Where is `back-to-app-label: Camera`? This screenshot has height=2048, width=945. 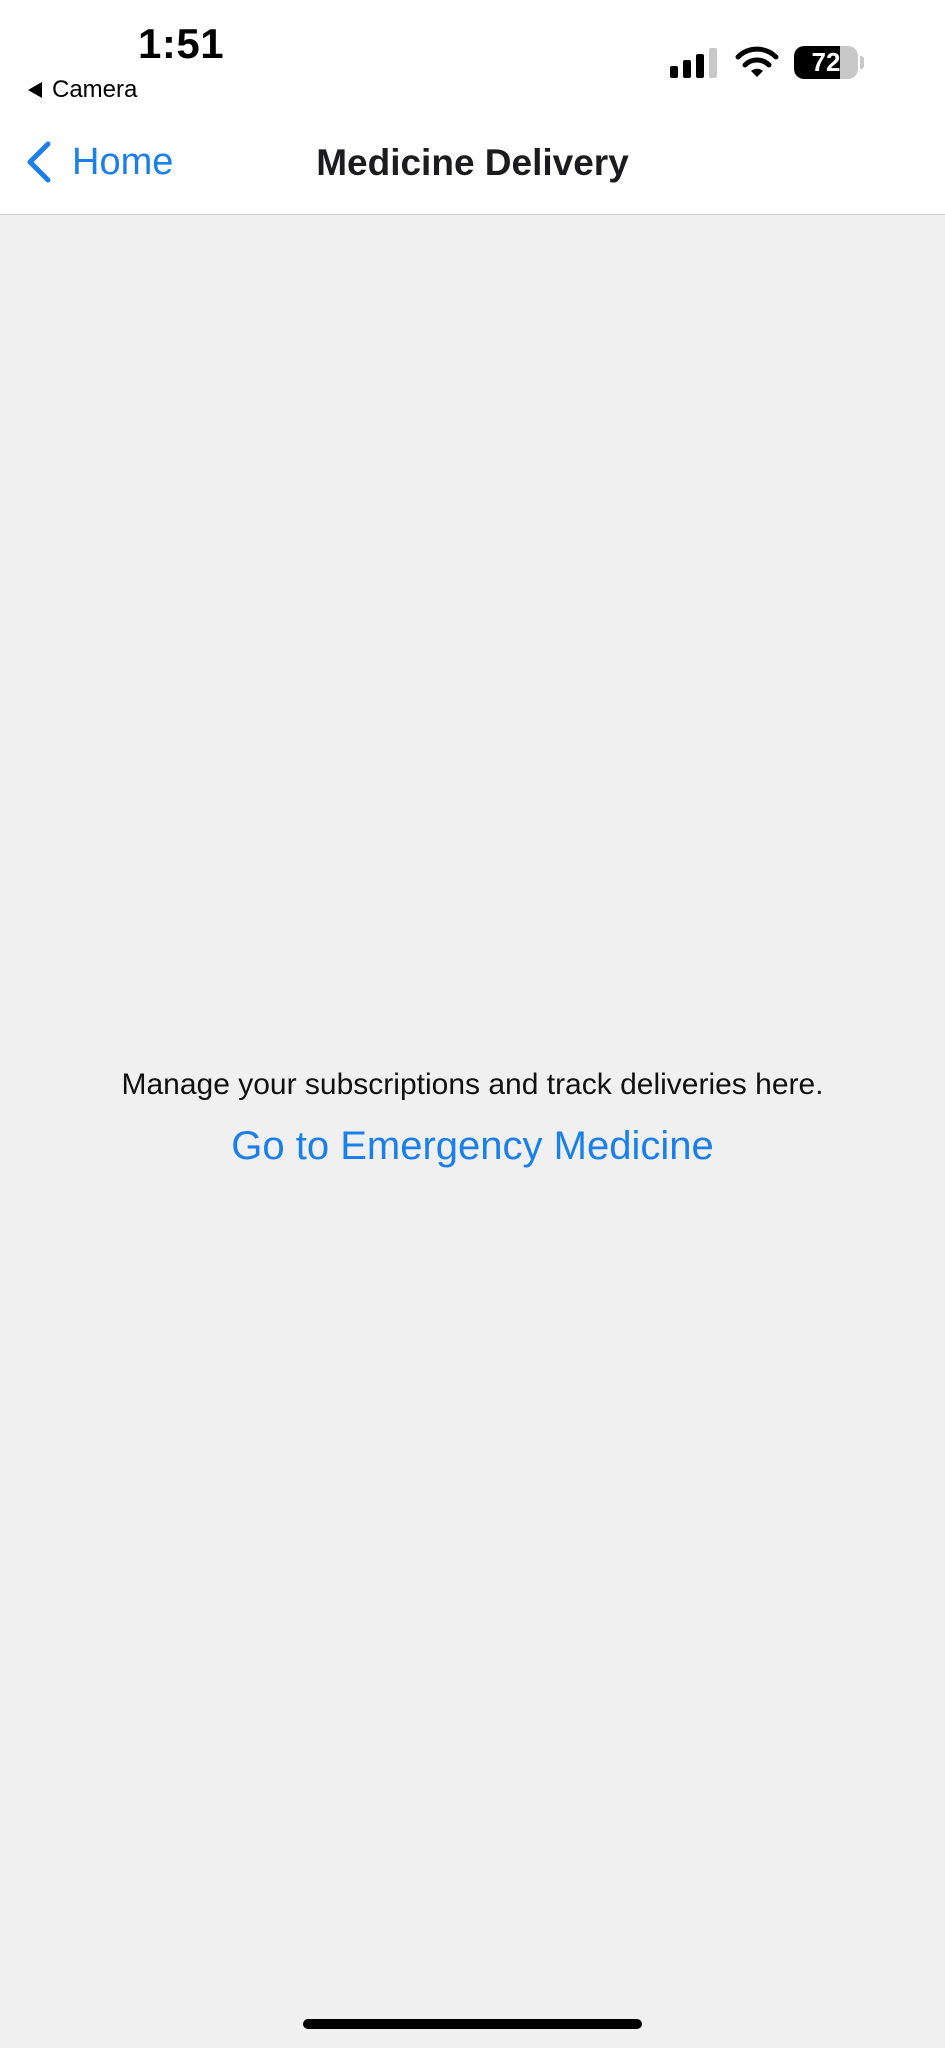 back-to-app-label: Camera is located at coordinates (95, 89).